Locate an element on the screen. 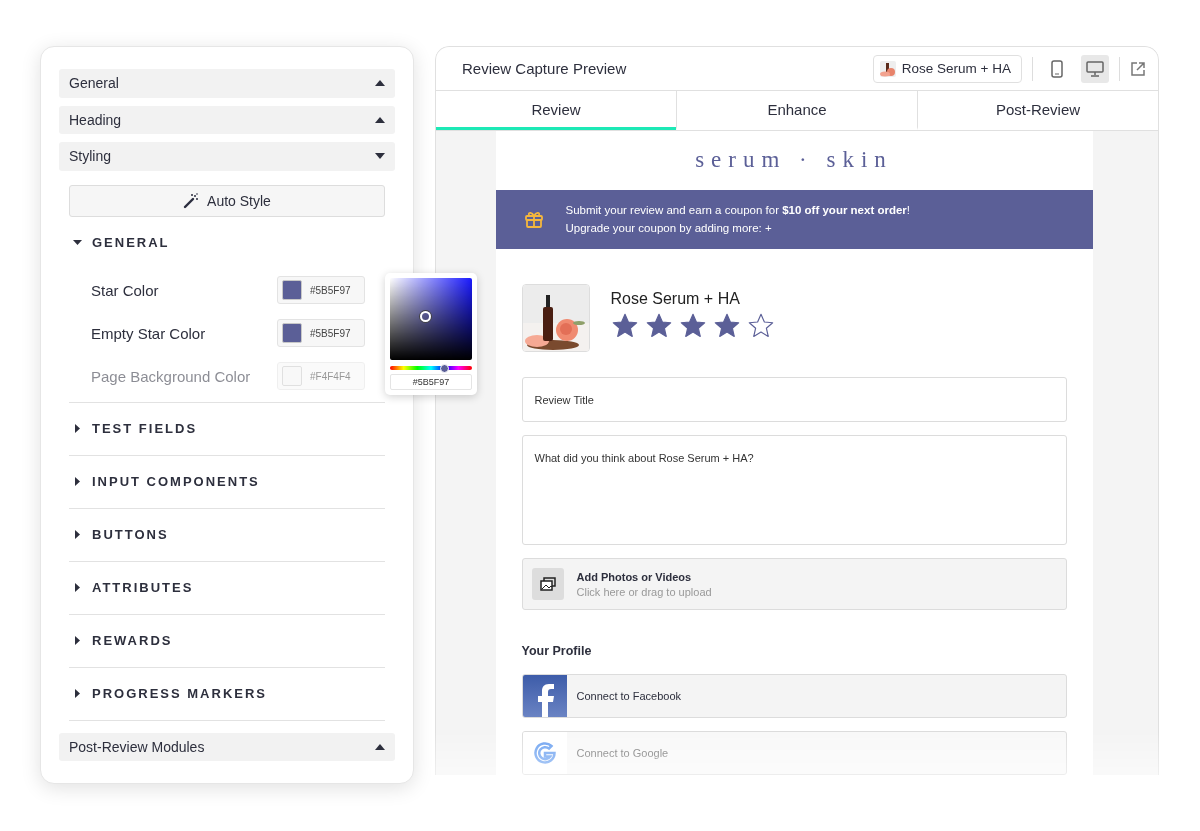 Image resolution: width=1200 pixels, height=831 pixels. picker-handle is located at coordinates (425, 316).